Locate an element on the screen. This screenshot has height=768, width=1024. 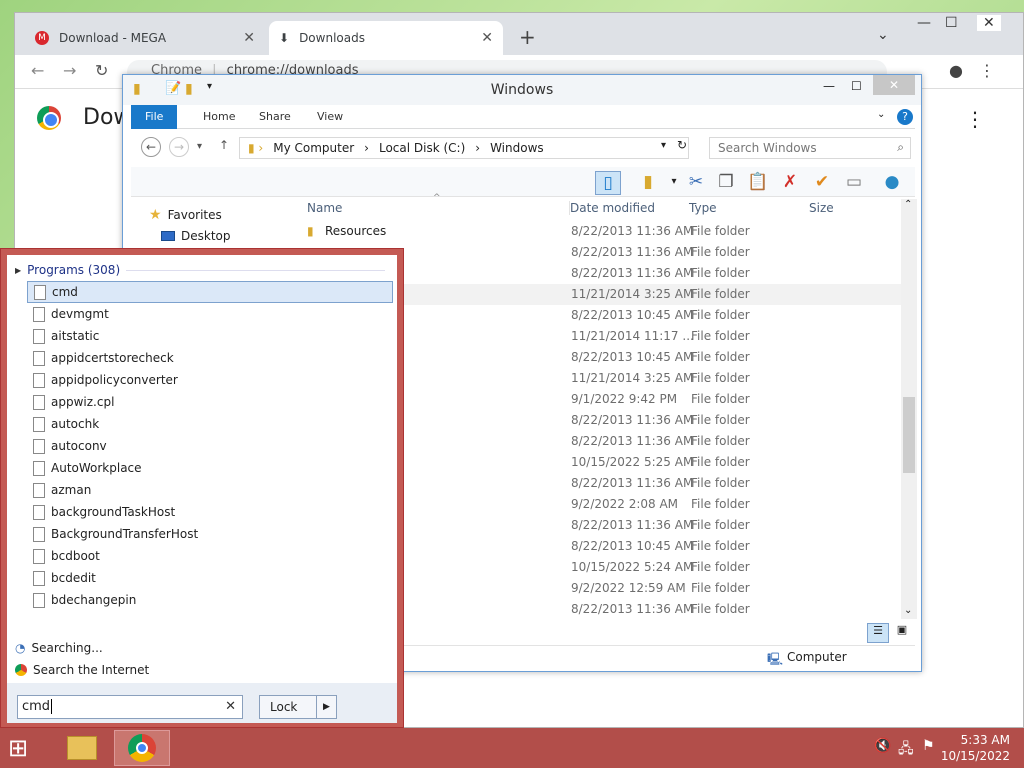
column-type: Type is located at coordinates (703, 208).